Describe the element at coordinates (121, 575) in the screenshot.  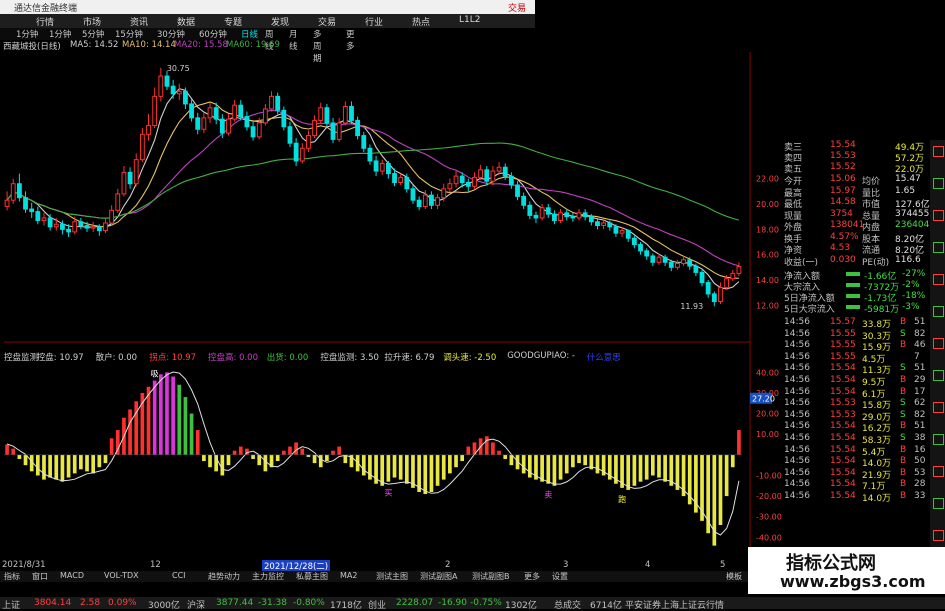
I see `indicator-tab: VOL-TDX` at that location.